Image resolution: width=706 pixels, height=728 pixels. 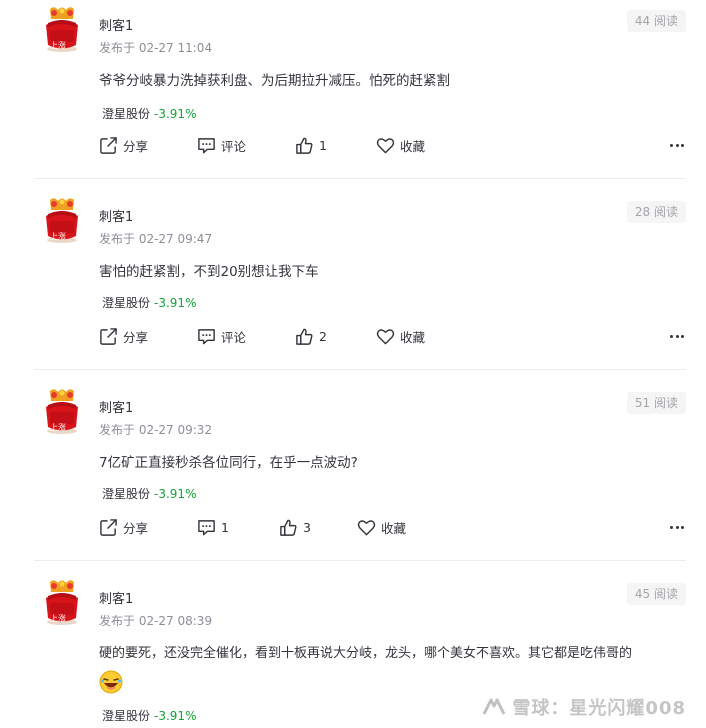 What do you see at coordinates (156, 48) in the screenshot?
I see `post-meta: 发布于 02-27 11:04` at bounding box center [156, 48].